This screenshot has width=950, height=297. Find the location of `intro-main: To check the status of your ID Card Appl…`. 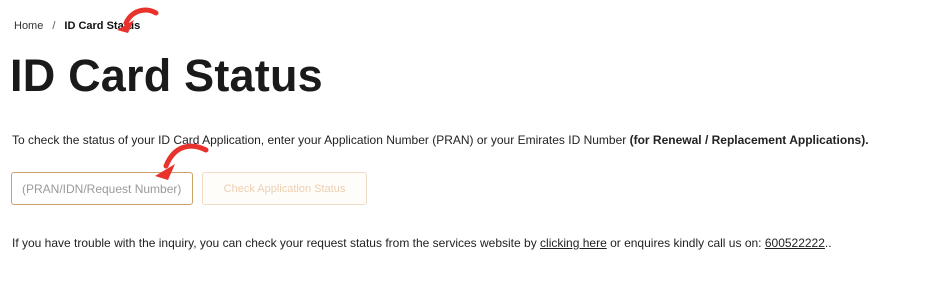

intro-main: To check the status of your ID Card Appl… is located at coordinates (321, 140).